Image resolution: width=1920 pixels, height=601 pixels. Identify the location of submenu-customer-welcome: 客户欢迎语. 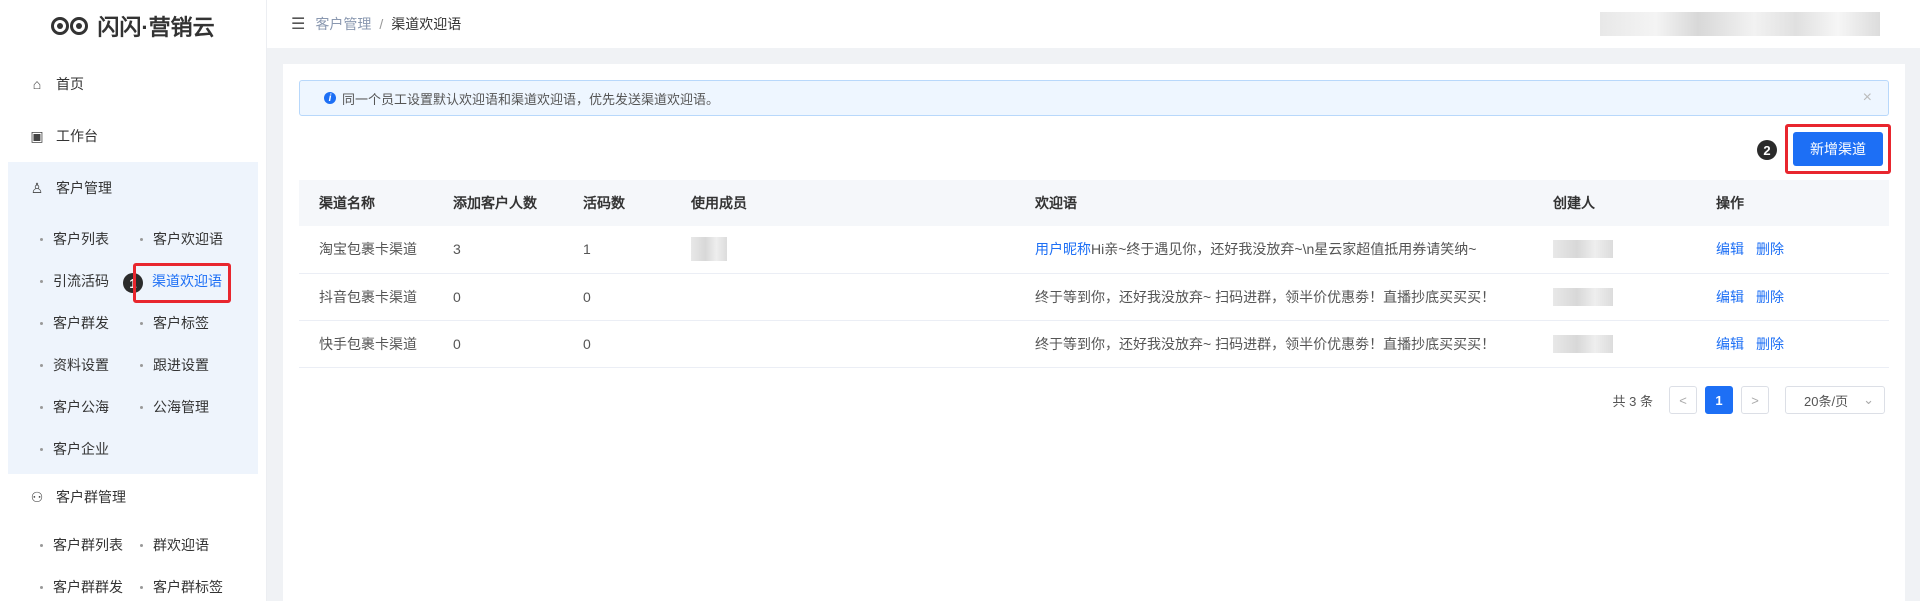
(190, 239).